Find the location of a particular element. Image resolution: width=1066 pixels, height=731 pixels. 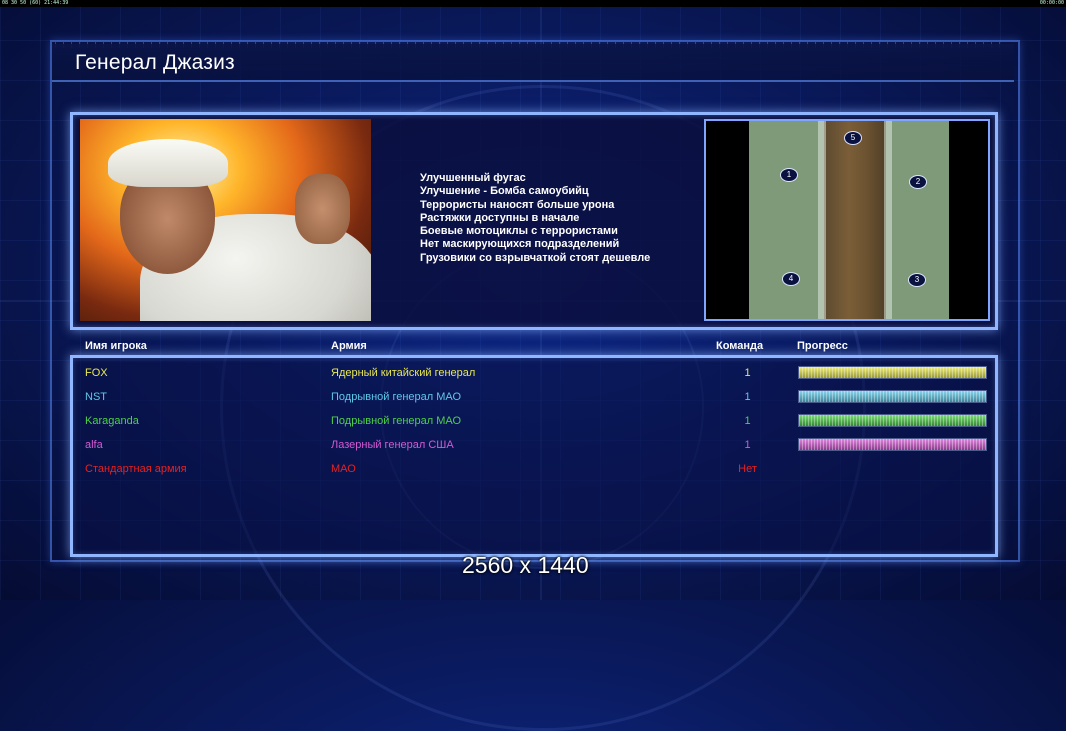

map-start-position-5: 5 is located at coordinates (853, 138).